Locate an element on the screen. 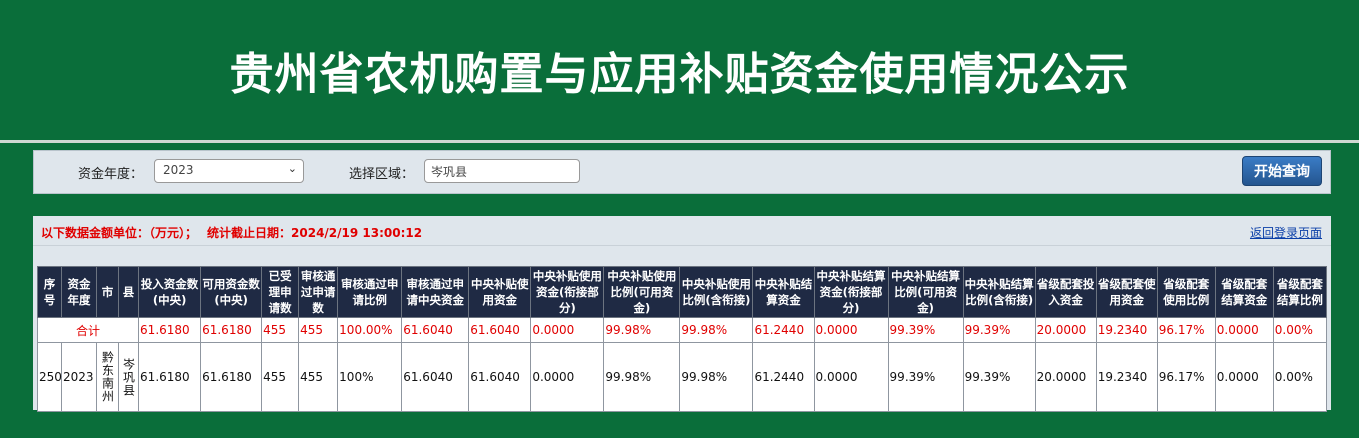  column-header: 审核通过申请比例 is located at coordinates (370, 292).